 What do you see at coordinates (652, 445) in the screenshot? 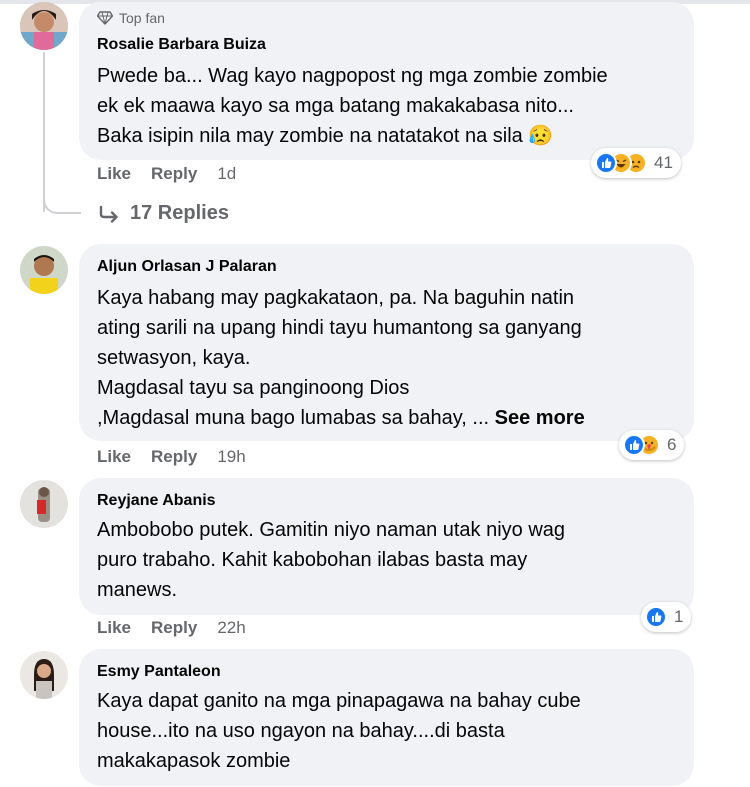
I see `reaction-summary: 6` at bounding box center [652, 445].